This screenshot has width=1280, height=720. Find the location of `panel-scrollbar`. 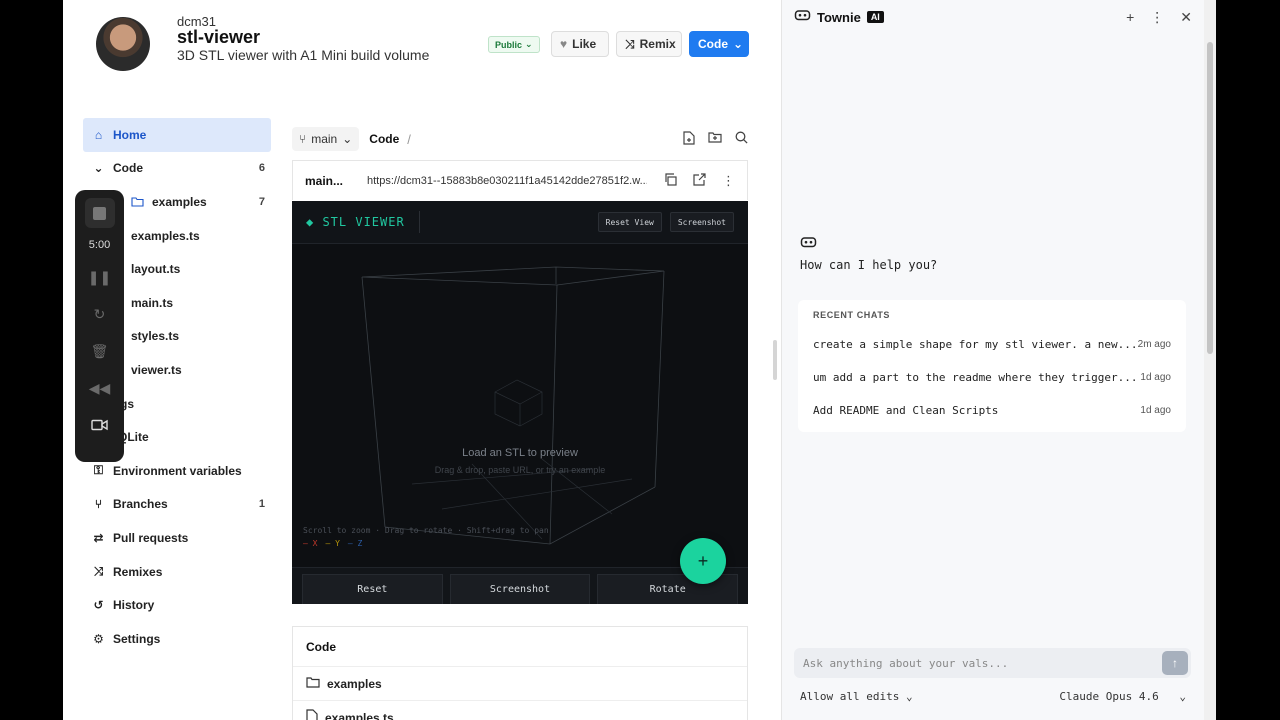

panel-scrollbar is located at coordinates (1210, 360).